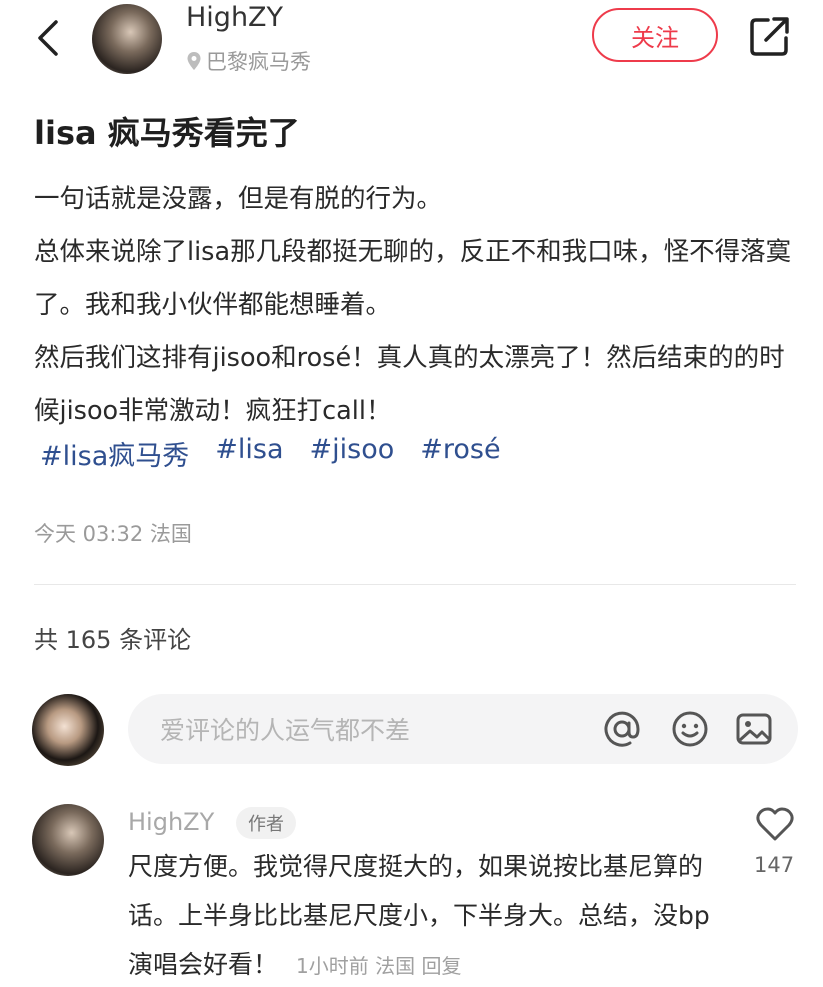 Image resolution: width=823 pixels, height=987 pixels. Describe the element at coordinates (68, 840) in the screenshot. I see `comment-author-avatar` at that location.